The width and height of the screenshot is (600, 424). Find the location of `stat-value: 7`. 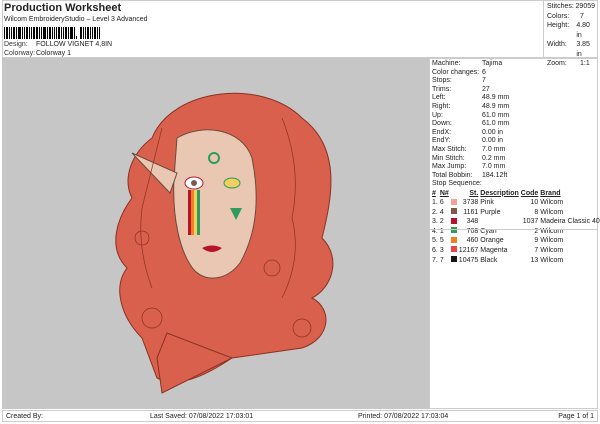

stat-value: 7 is located at coordinates (582, 16).